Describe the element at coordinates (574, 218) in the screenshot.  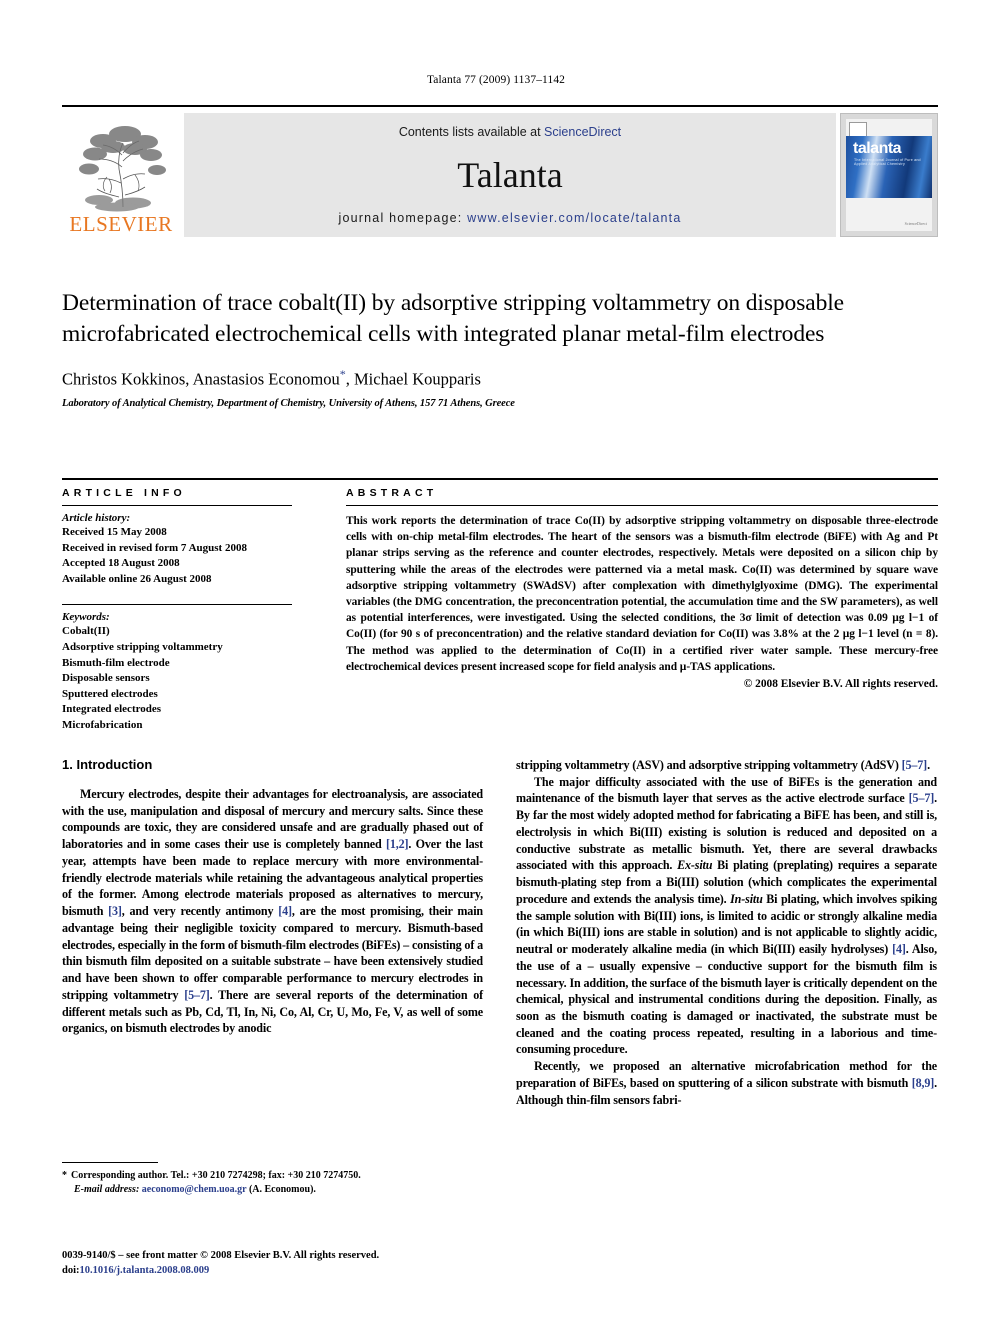
I see `journal-homepage-link: www.elsevier.com/locate/talanta` at that location.